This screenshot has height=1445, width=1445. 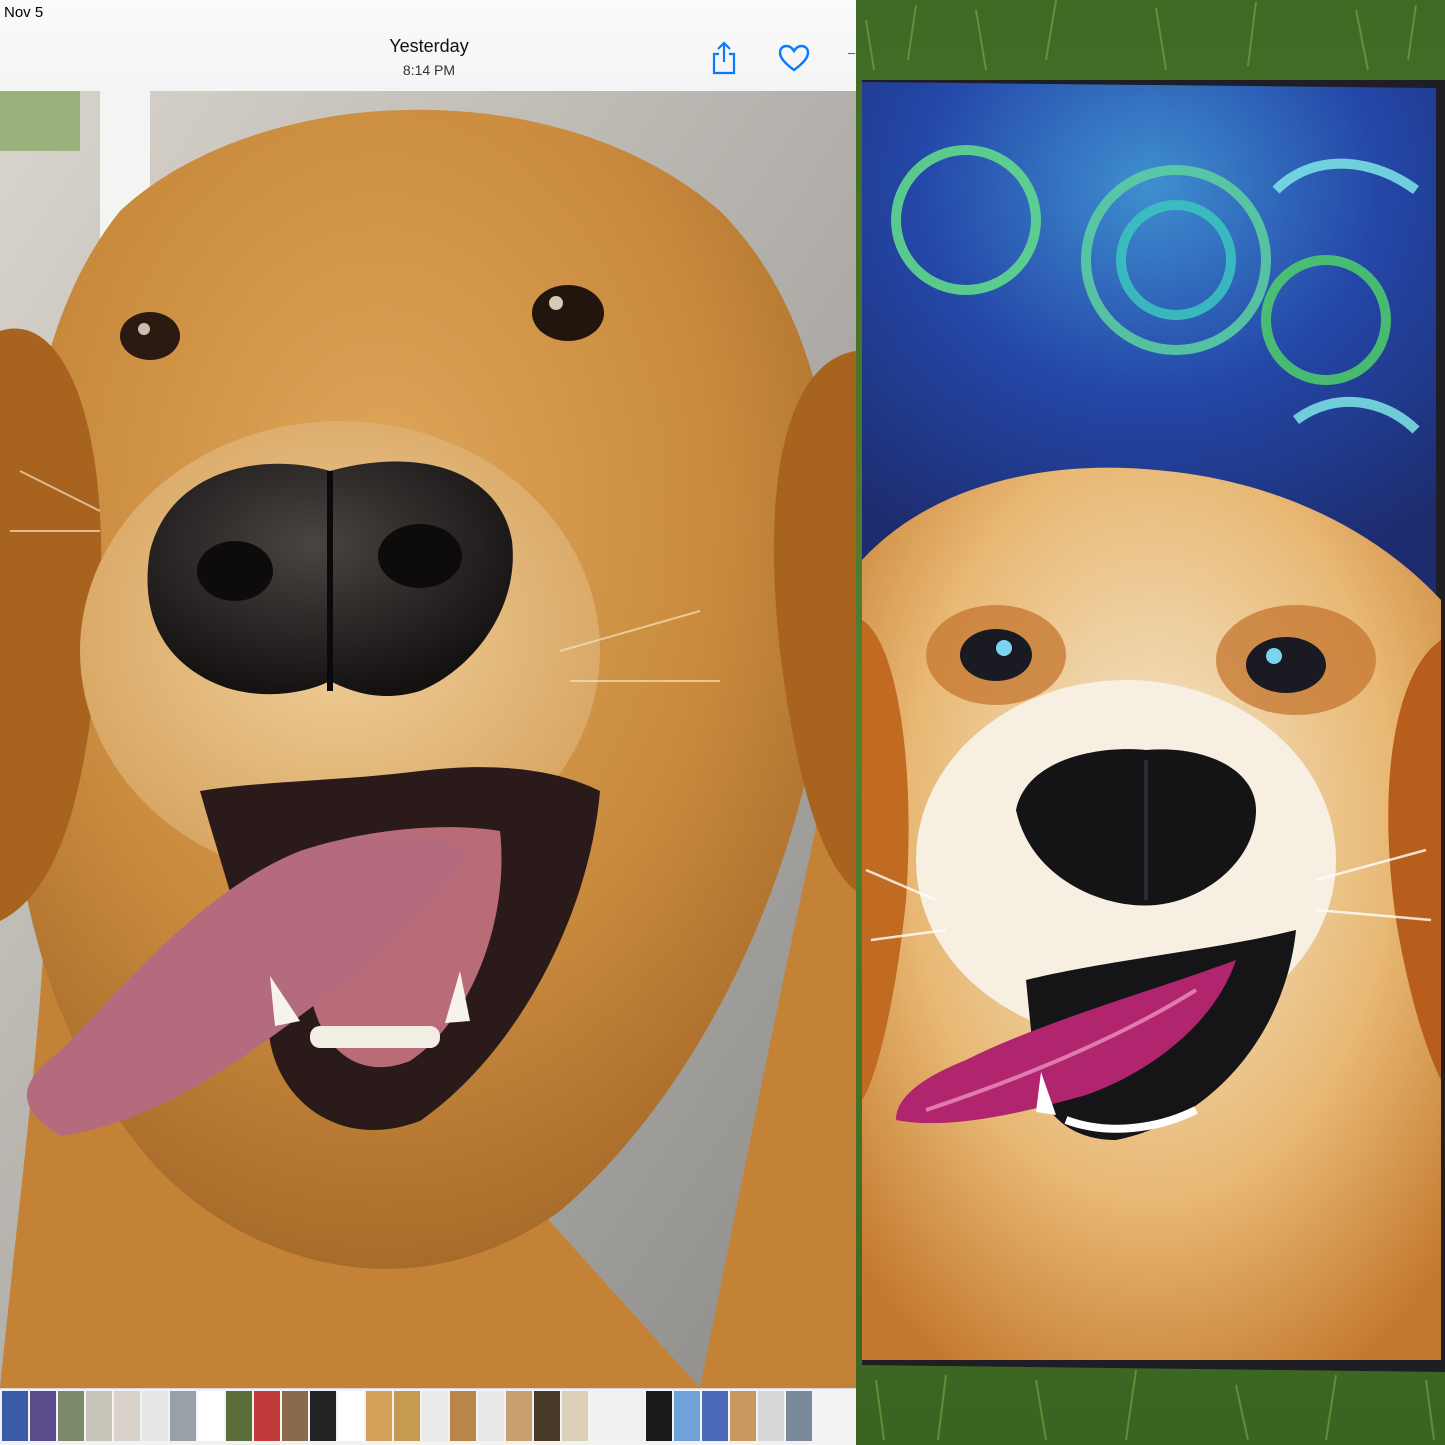 I want to click on thumbnail-strip, so click(x=428, y=1416).